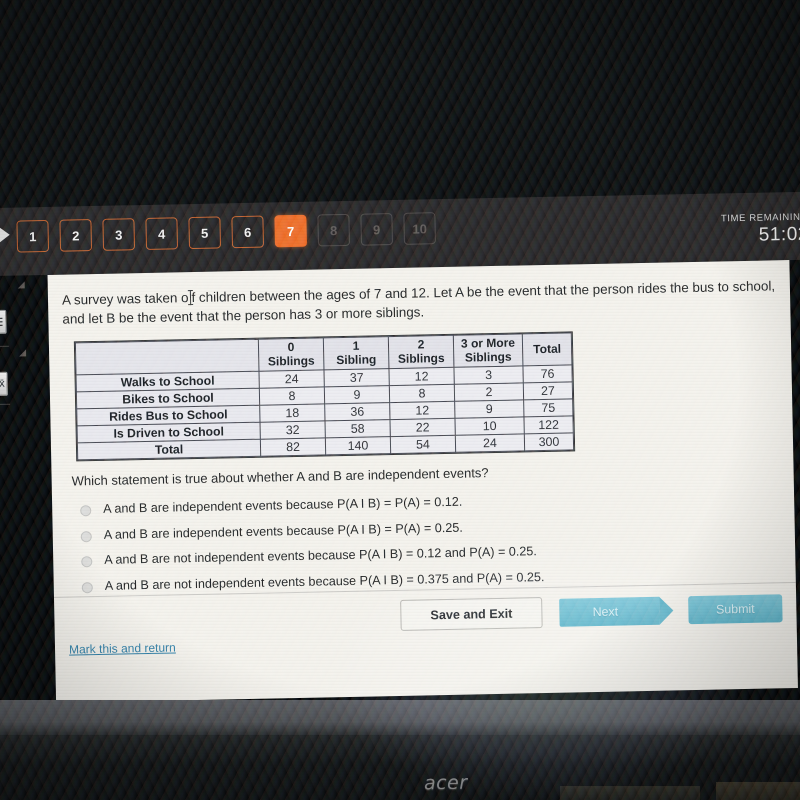 This screenshot has height=800, width=800. Describe the element at coordinates (291, 231) in the screenshot. I see `question-button-7: 7` at that location.